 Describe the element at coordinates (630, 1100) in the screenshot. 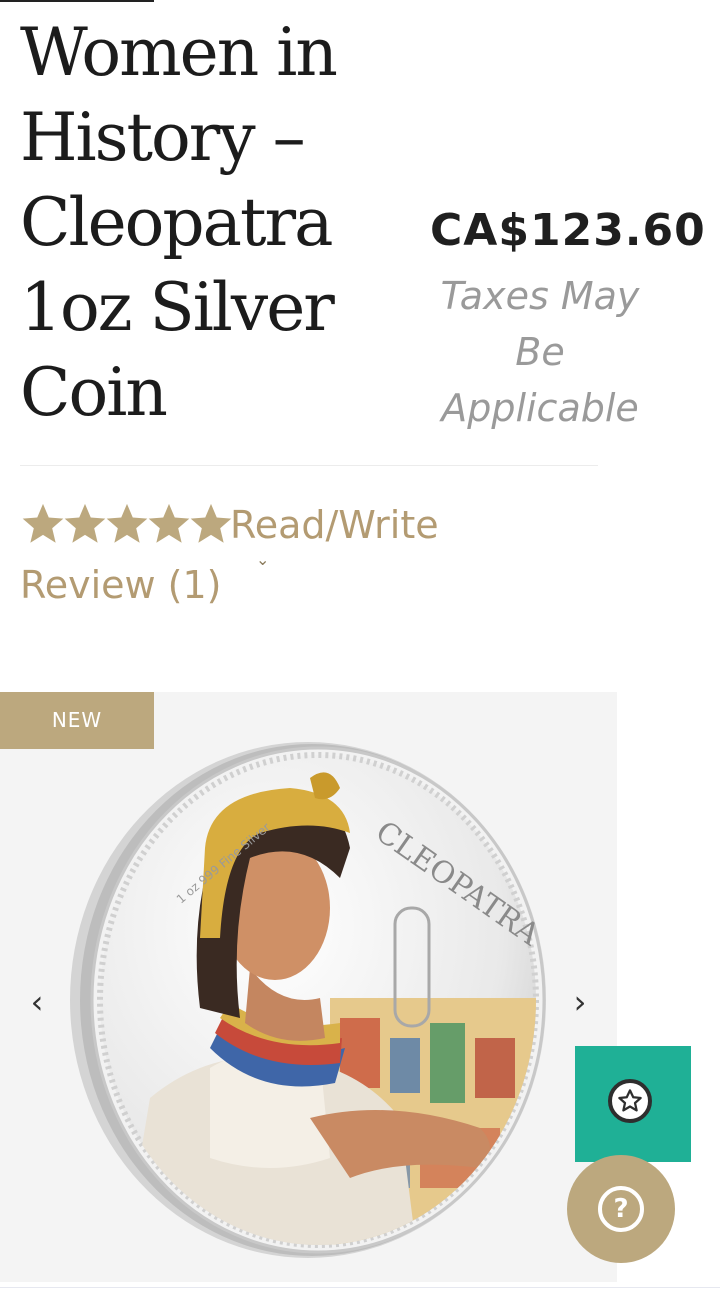

I see `star-outline-icon` at that location.